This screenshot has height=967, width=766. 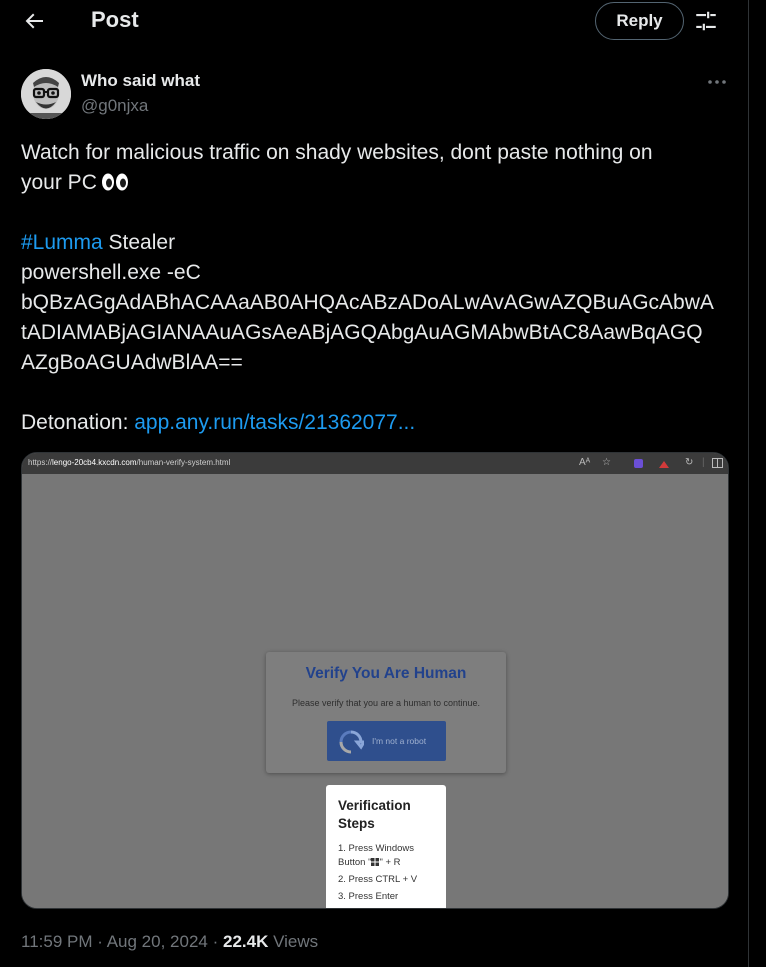 What do you see at coordinates (140, 81) in the screenshot?
I see `author-name: Who said what` at bounding box center [140, 81].